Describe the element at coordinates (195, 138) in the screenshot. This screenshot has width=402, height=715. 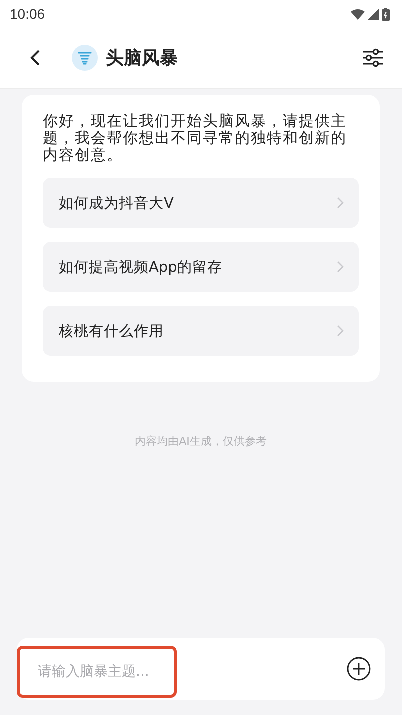
I see `greeting-message: 你好，现在让我们开始头脑风暴，请提供主题，我会帮你想出不同寻常的独特和创新的内容创意。` at that location.